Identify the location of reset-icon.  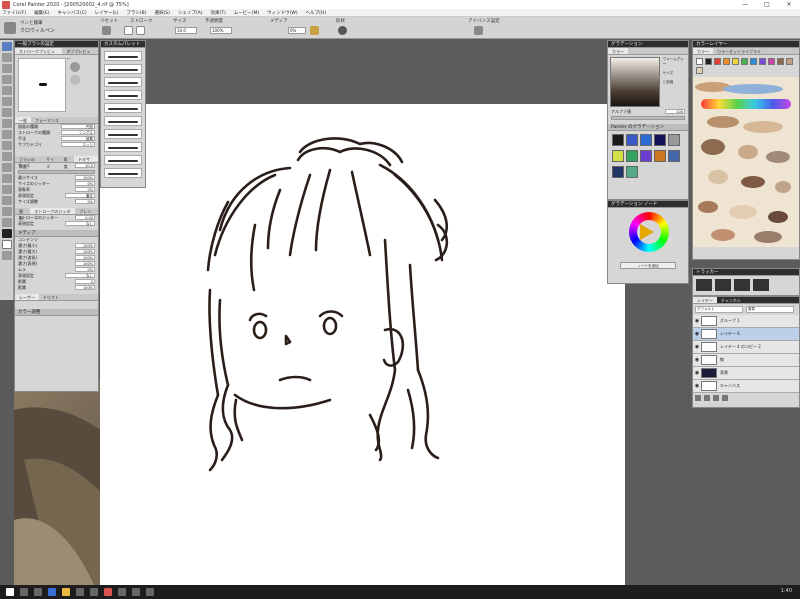
(106, 30).